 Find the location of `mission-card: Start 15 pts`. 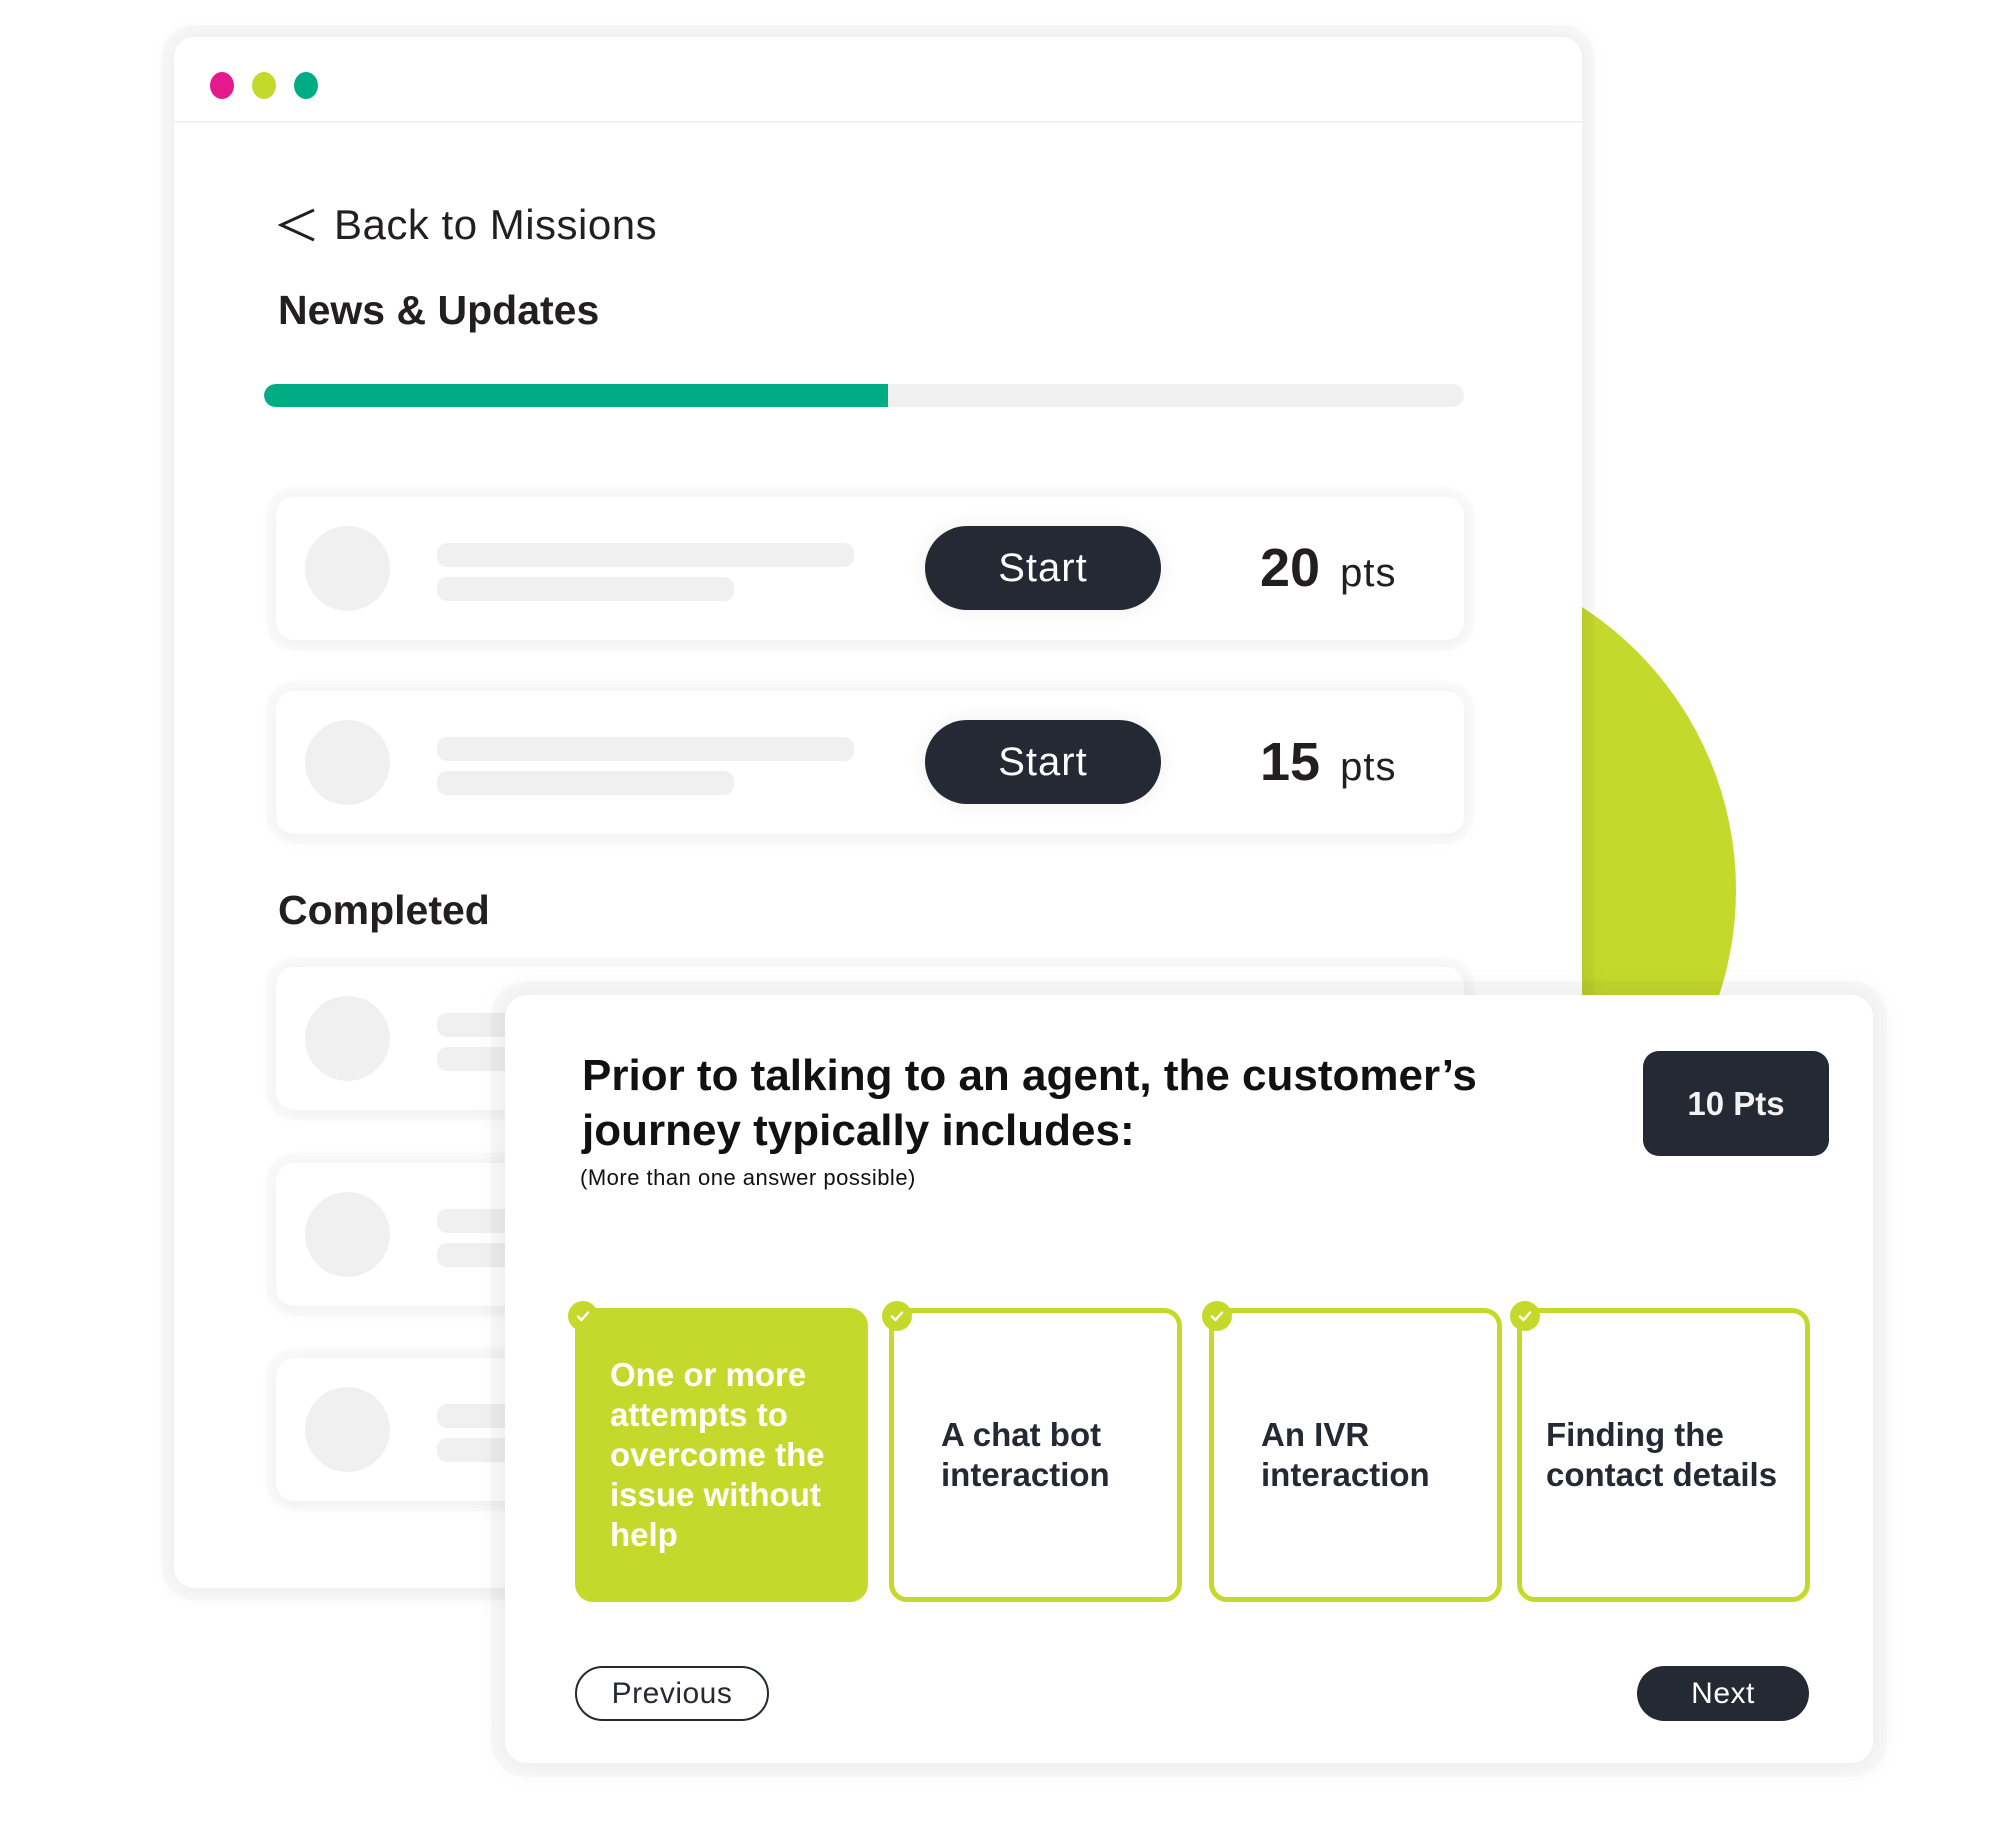

mission-card: Start 15 pts is located at coordinates (870, 762).